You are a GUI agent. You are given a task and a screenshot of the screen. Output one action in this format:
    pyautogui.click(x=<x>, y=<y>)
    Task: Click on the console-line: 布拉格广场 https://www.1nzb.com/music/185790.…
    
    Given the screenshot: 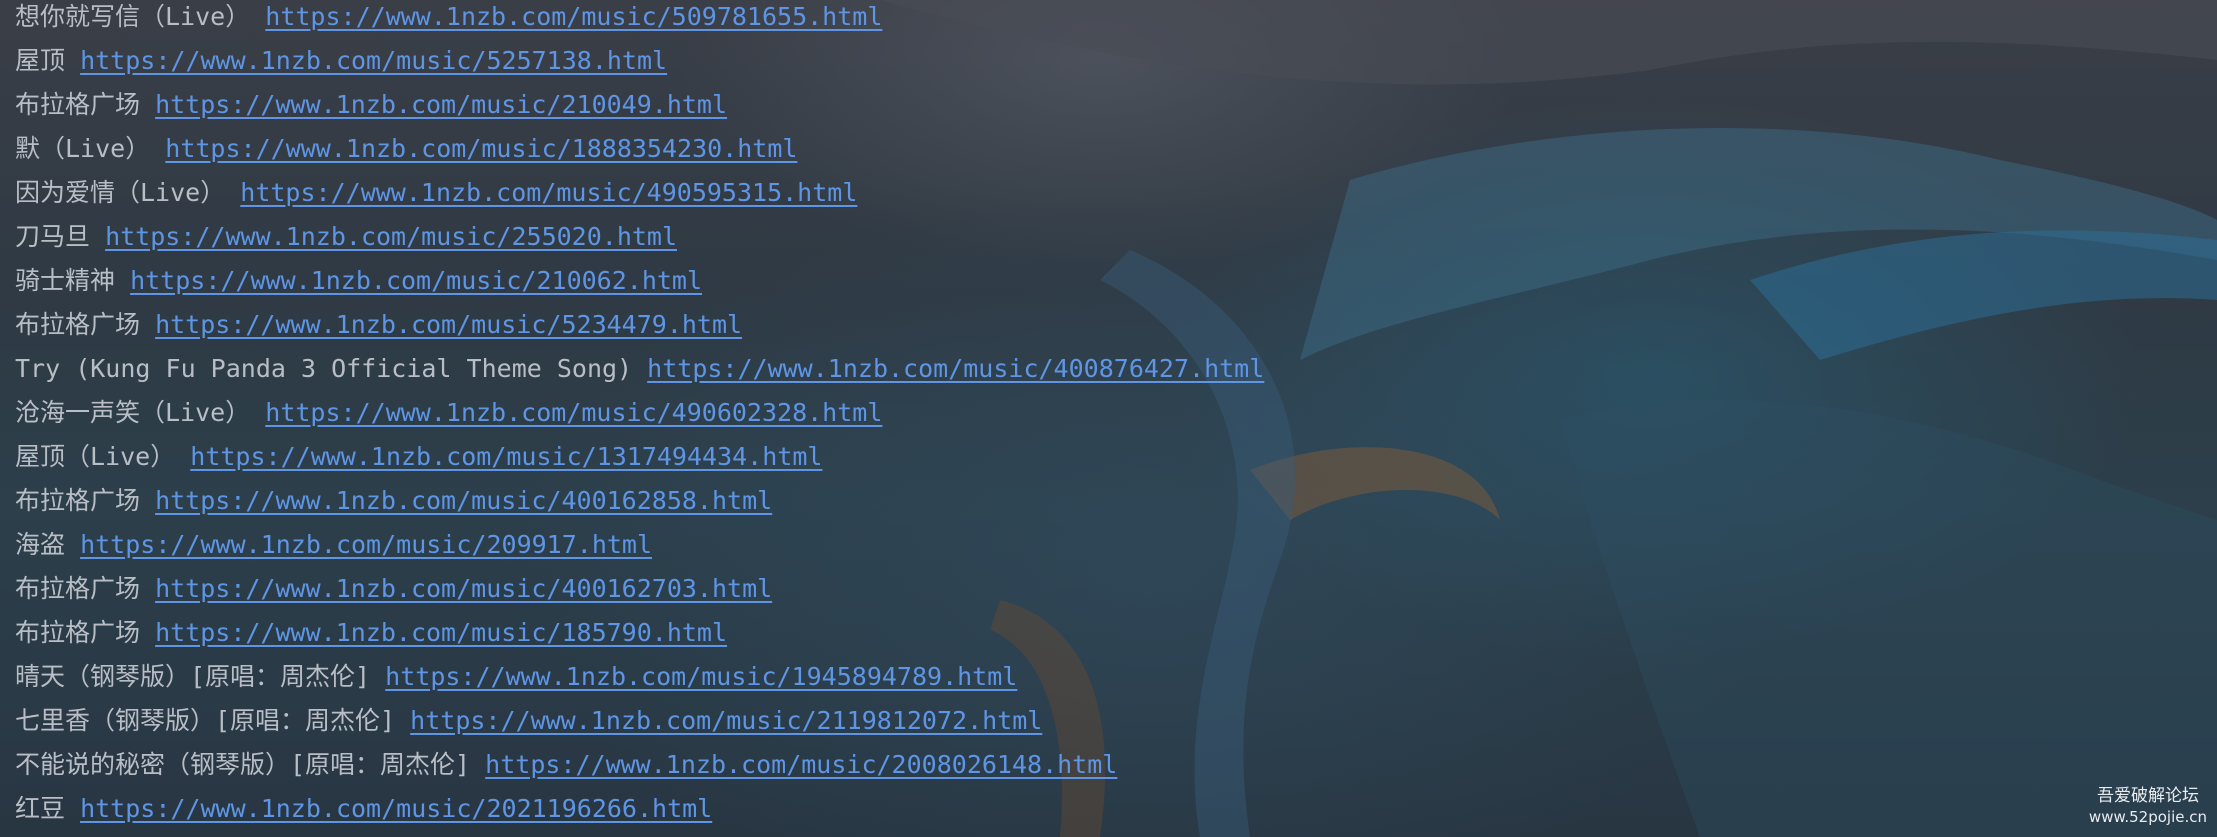 What is the action you would take?
    pyautogui.click(x=1090, y=638)
    